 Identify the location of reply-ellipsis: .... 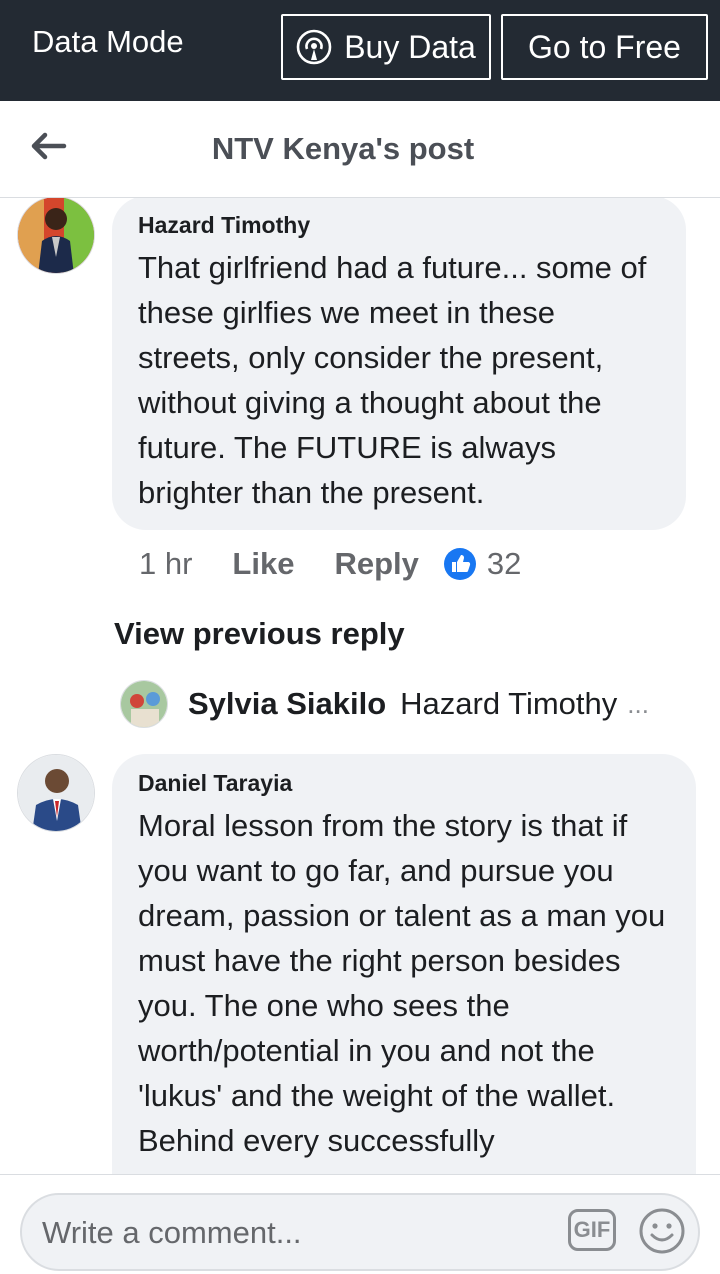
(638, 703).